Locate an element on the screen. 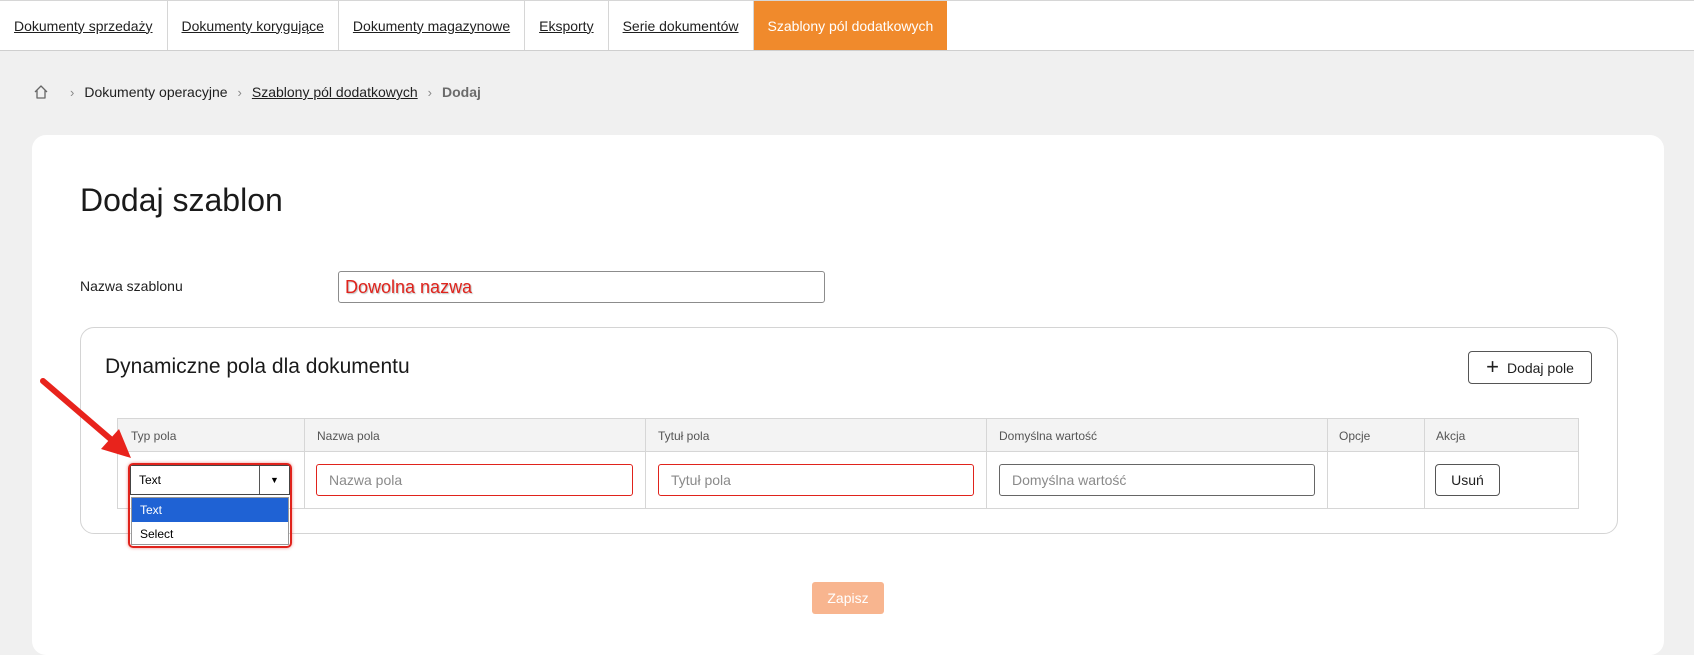 This screenshot has height=655, width=1694. breadcrumb-item-szablony: Szablony pól dodatkowych is located at coordinates (335, 92).